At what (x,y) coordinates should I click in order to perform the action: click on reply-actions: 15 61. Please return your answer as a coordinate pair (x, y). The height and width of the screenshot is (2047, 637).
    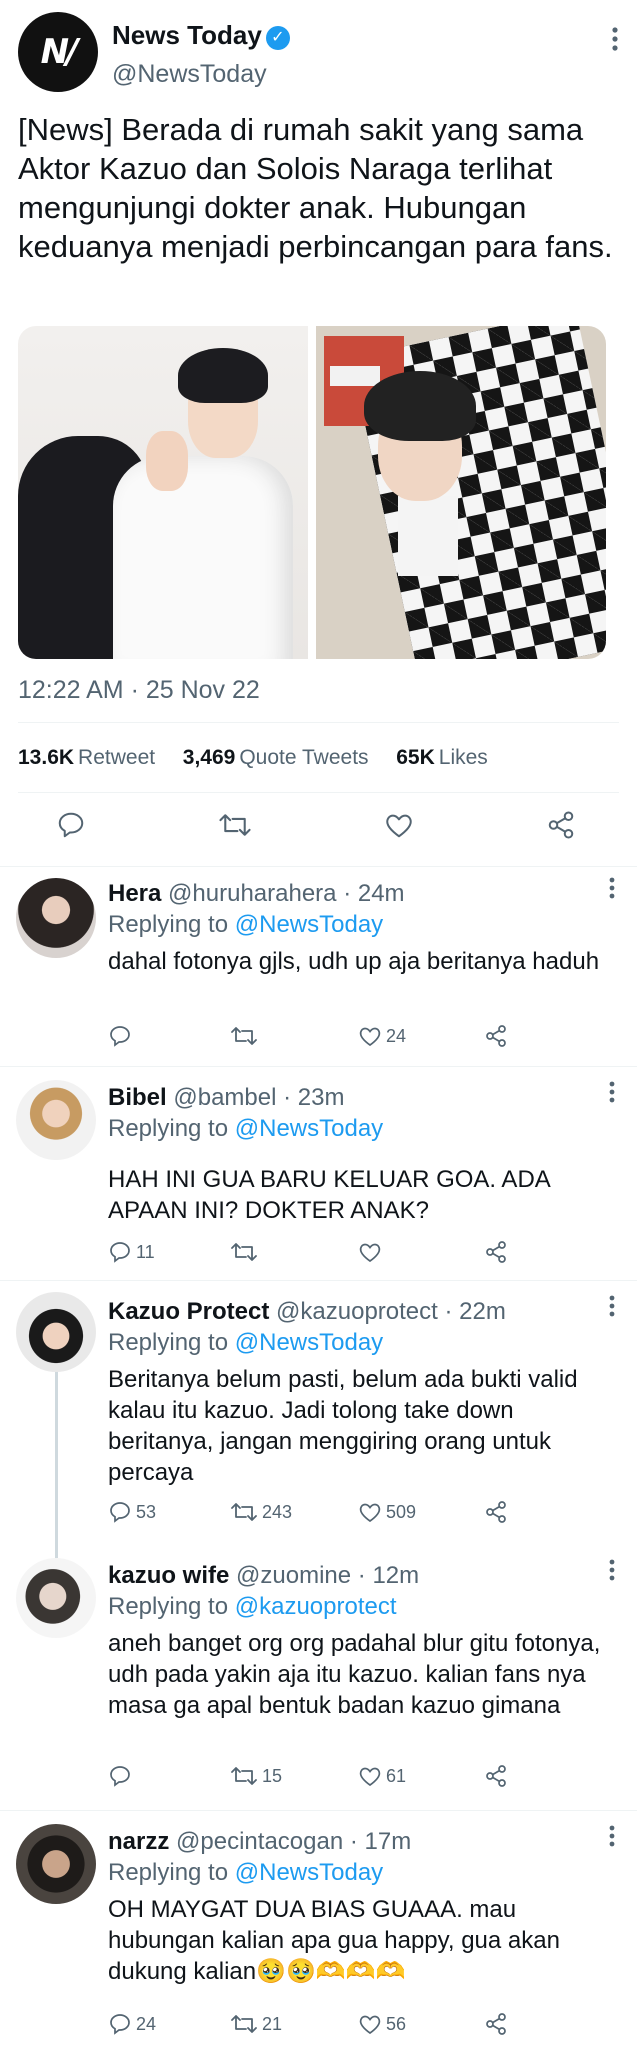
    Looking at the image, I should click on (318, 1776).